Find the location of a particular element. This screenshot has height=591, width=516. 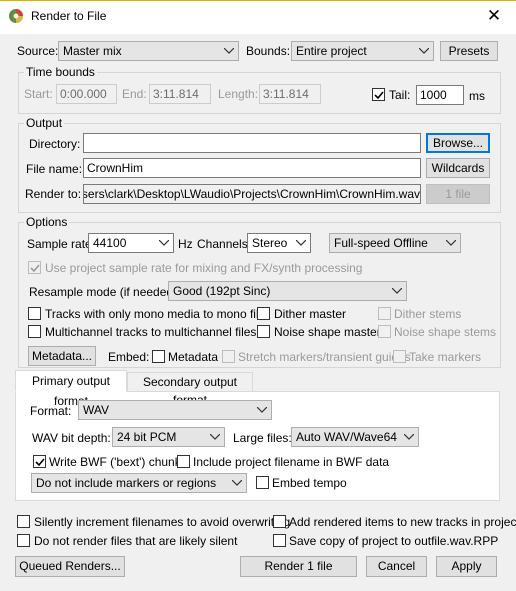

resample-select: Good (192pt Sinc) is located at coordinates (287, 291).